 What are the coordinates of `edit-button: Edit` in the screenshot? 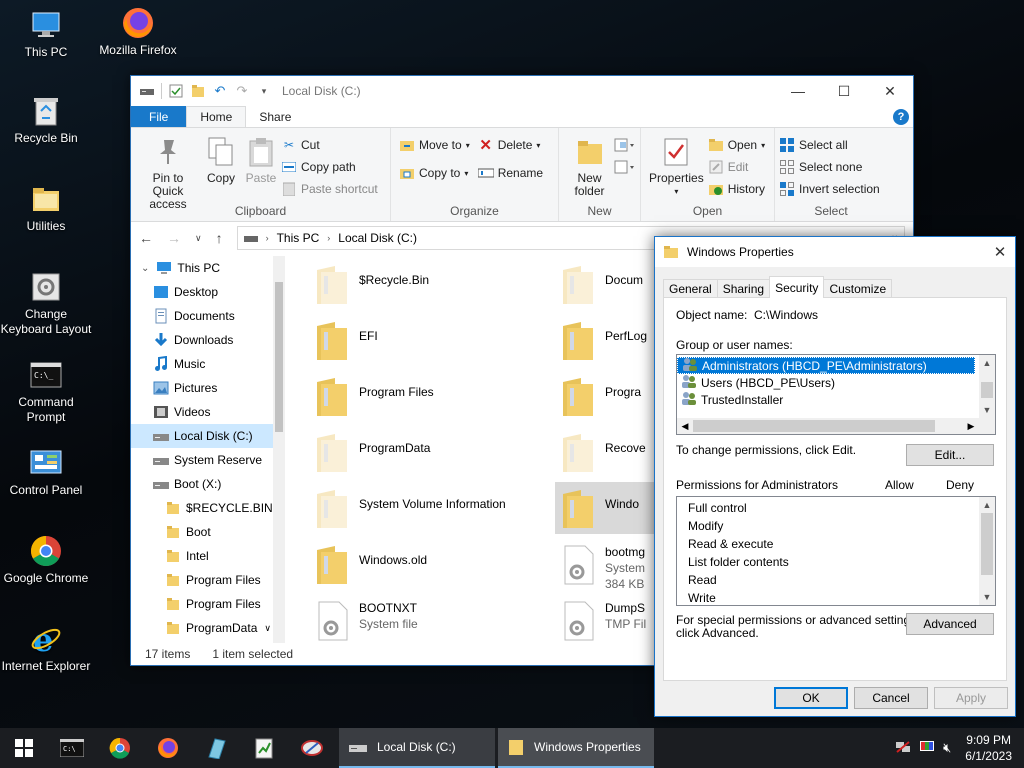 It's located at (736, 167).